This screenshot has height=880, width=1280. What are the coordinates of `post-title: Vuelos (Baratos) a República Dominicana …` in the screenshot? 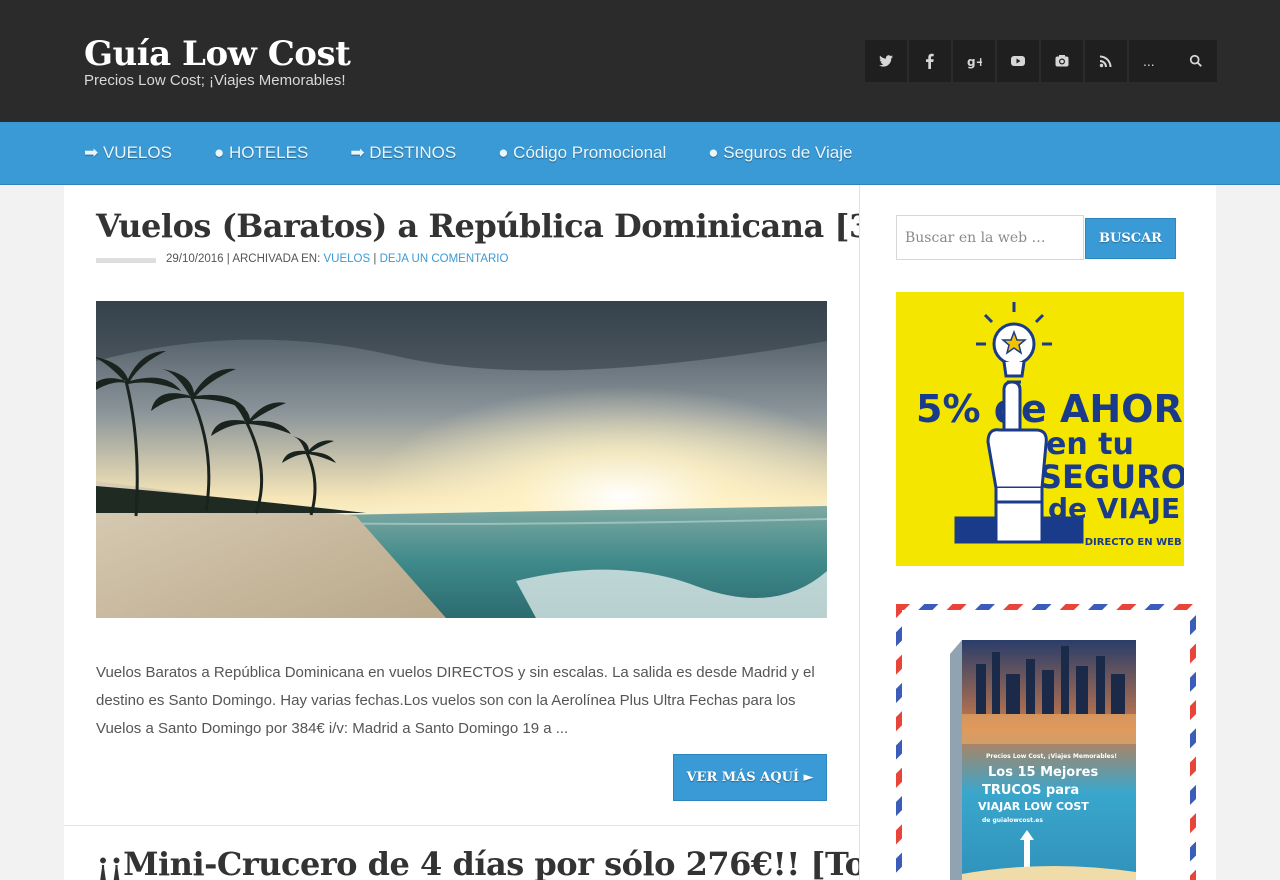 It's located at (477, 226).